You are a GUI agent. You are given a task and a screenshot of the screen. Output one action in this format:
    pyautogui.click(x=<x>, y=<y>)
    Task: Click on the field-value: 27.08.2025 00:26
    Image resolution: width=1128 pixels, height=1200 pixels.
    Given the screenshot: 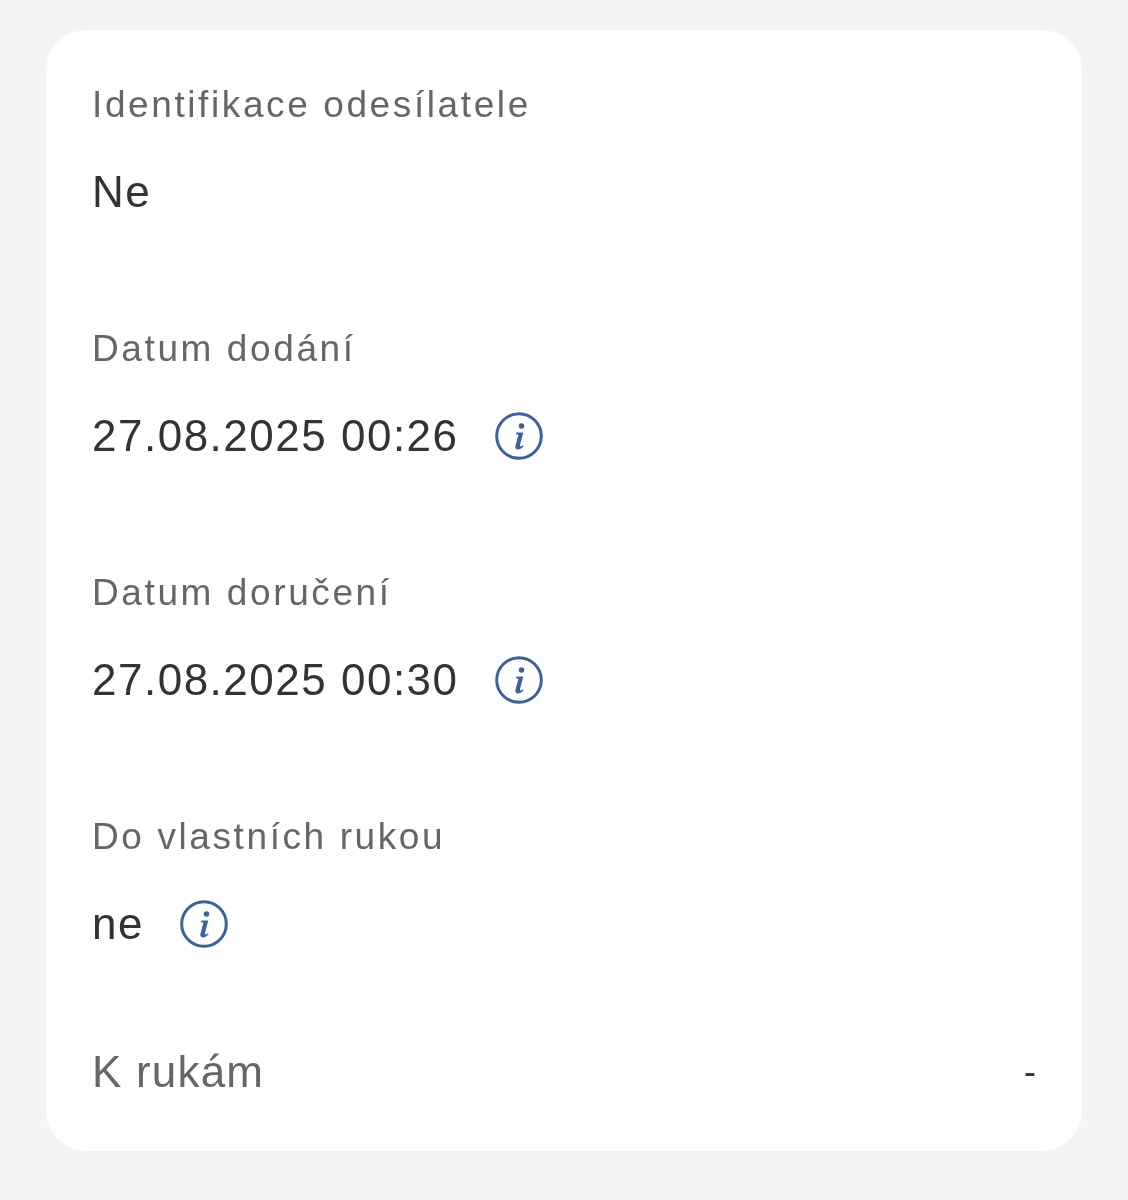 What is the action you would take?
    pyautogui.click(x=275, y=436)
    